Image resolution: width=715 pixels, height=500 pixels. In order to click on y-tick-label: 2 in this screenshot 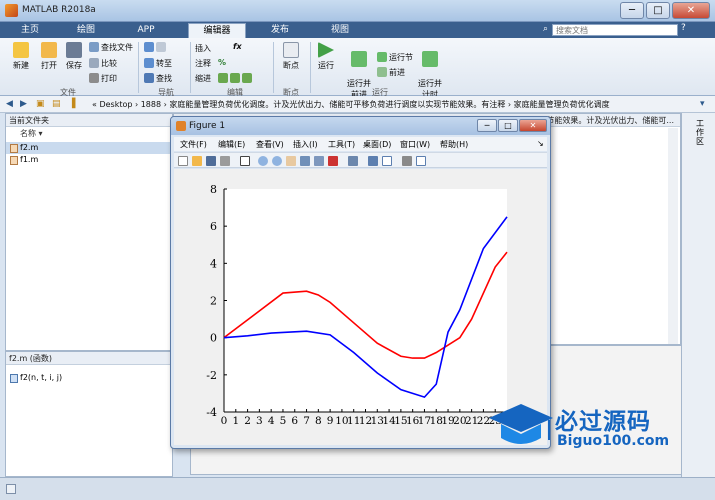, I will do `click(213, 301)`.